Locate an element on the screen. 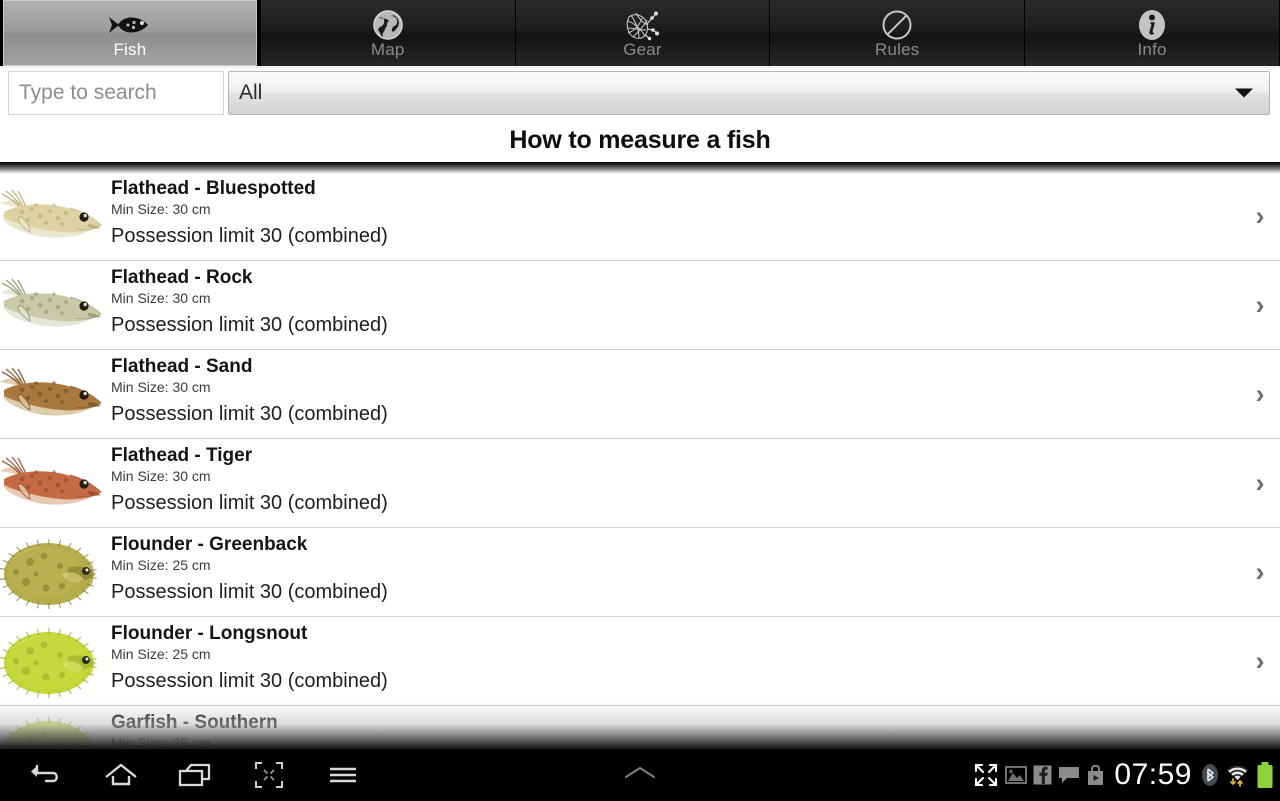 The width and height of the screenshot is (1280, 801). tab-map: Map is located at coordinates (388, 33).